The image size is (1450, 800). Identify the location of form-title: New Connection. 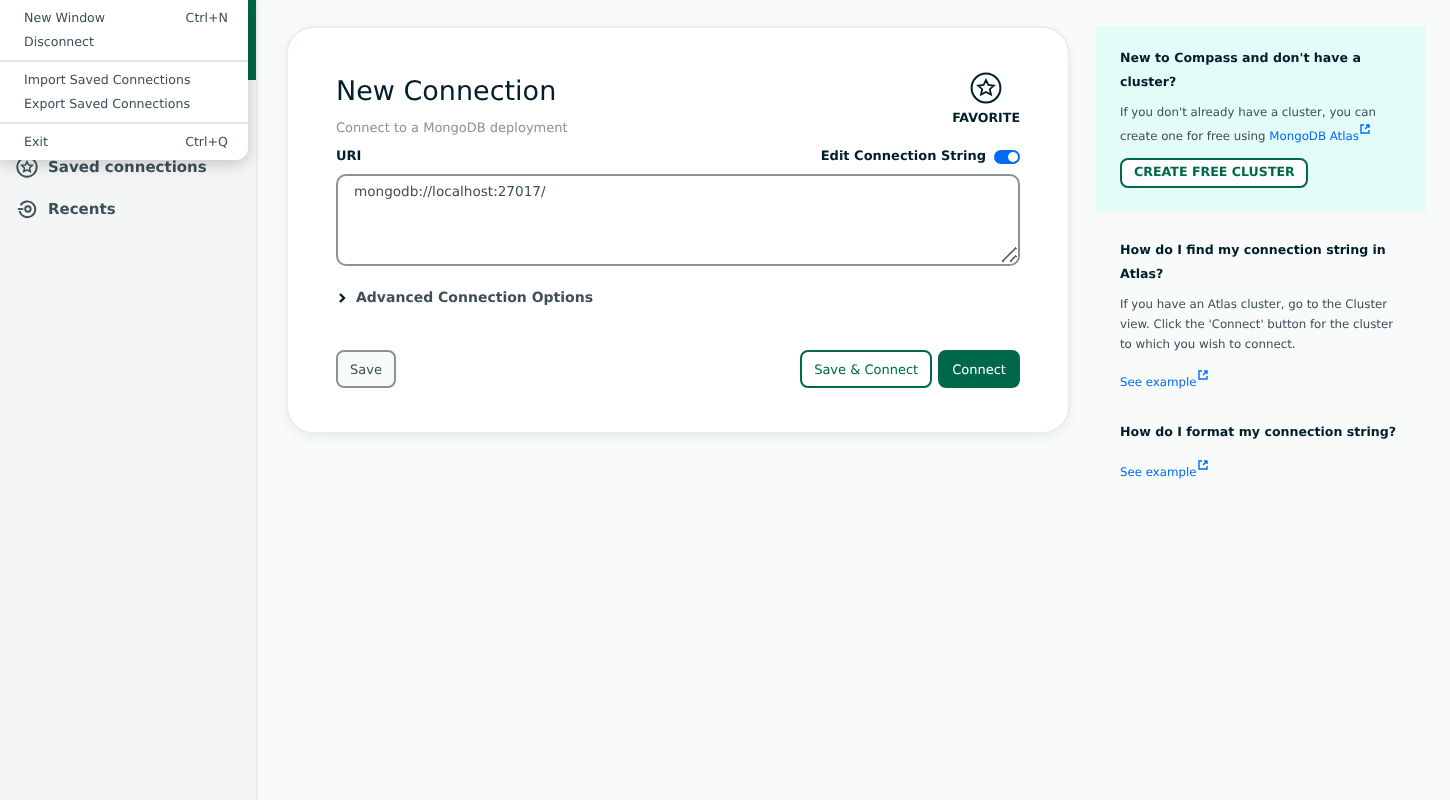
(447, 92).